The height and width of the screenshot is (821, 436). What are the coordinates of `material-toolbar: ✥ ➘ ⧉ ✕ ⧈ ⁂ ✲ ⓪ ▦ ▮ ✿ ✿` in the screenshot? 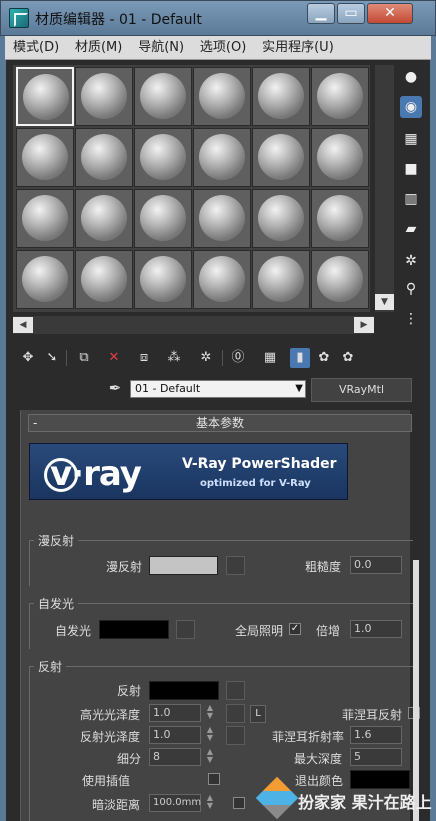 It's located at (189, 358).